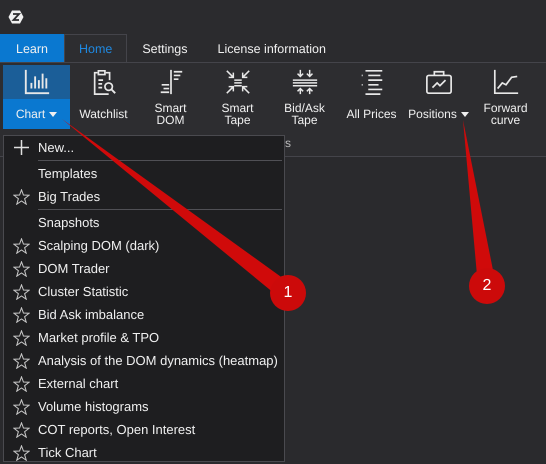 The image size is (546, 464). Describe the element at coordinates (304, 82) in the screenshot. I see `bid-ask-icon` at that location.